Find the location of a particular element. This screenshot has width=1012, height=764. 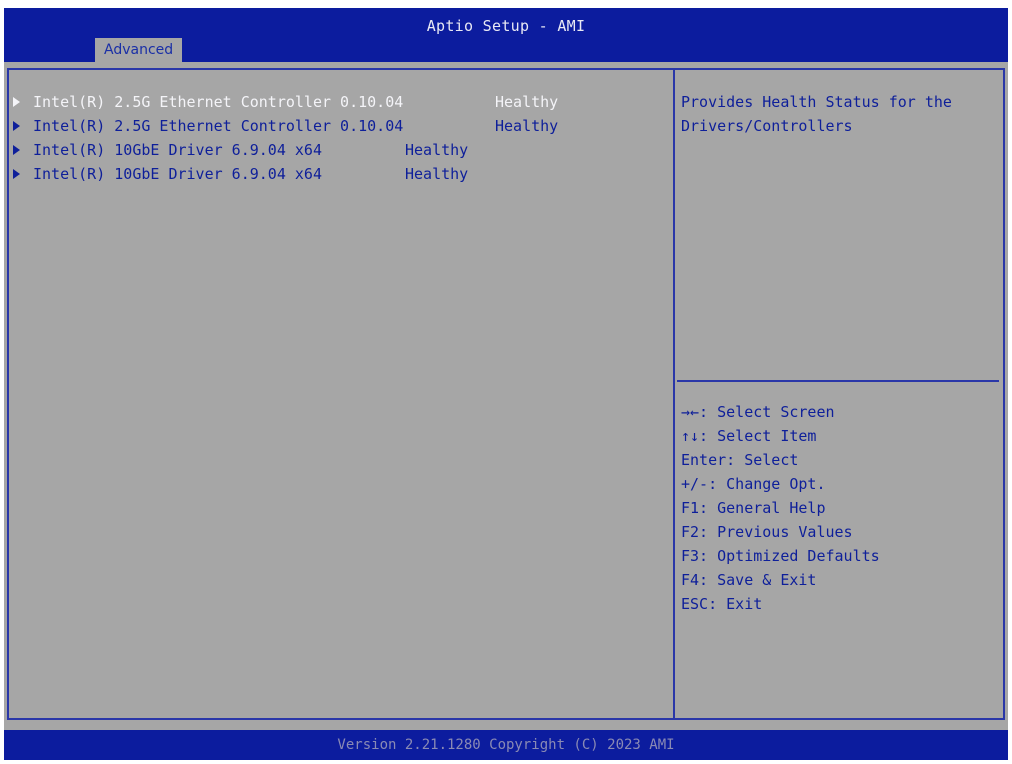

key-hint-optimized-defaults: F3: Optimized Defaults is located at coordinates (780, 556).